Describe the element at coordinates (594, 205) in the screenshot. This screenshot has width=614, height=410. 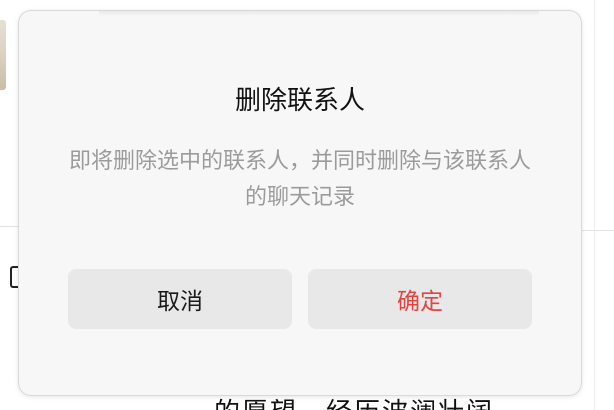
I see `panel-border` at that location.